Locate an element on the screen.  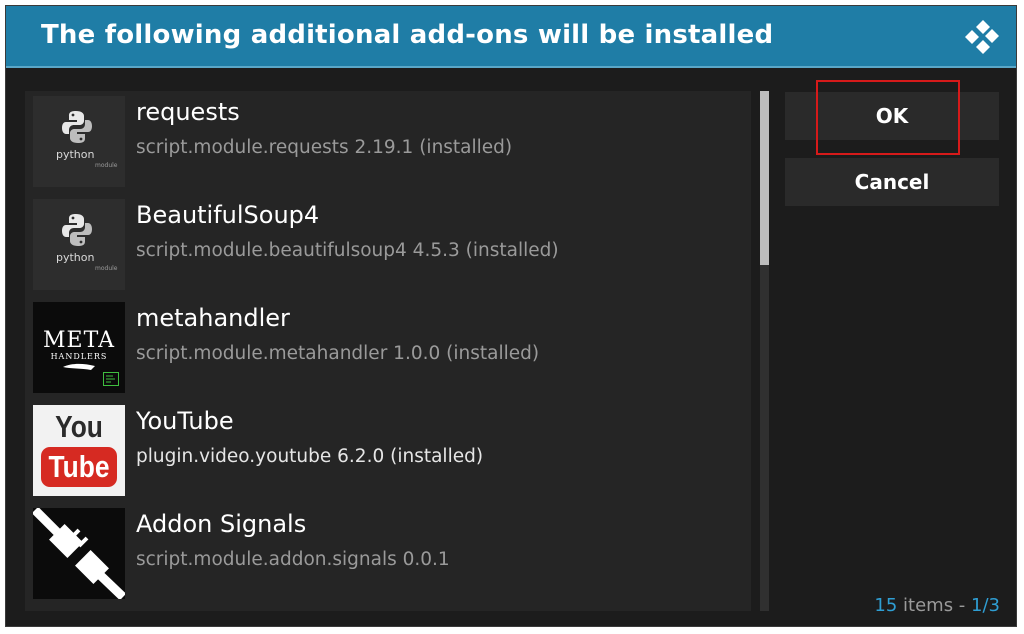
ok-button: OK is located at coordinates (892, 116).